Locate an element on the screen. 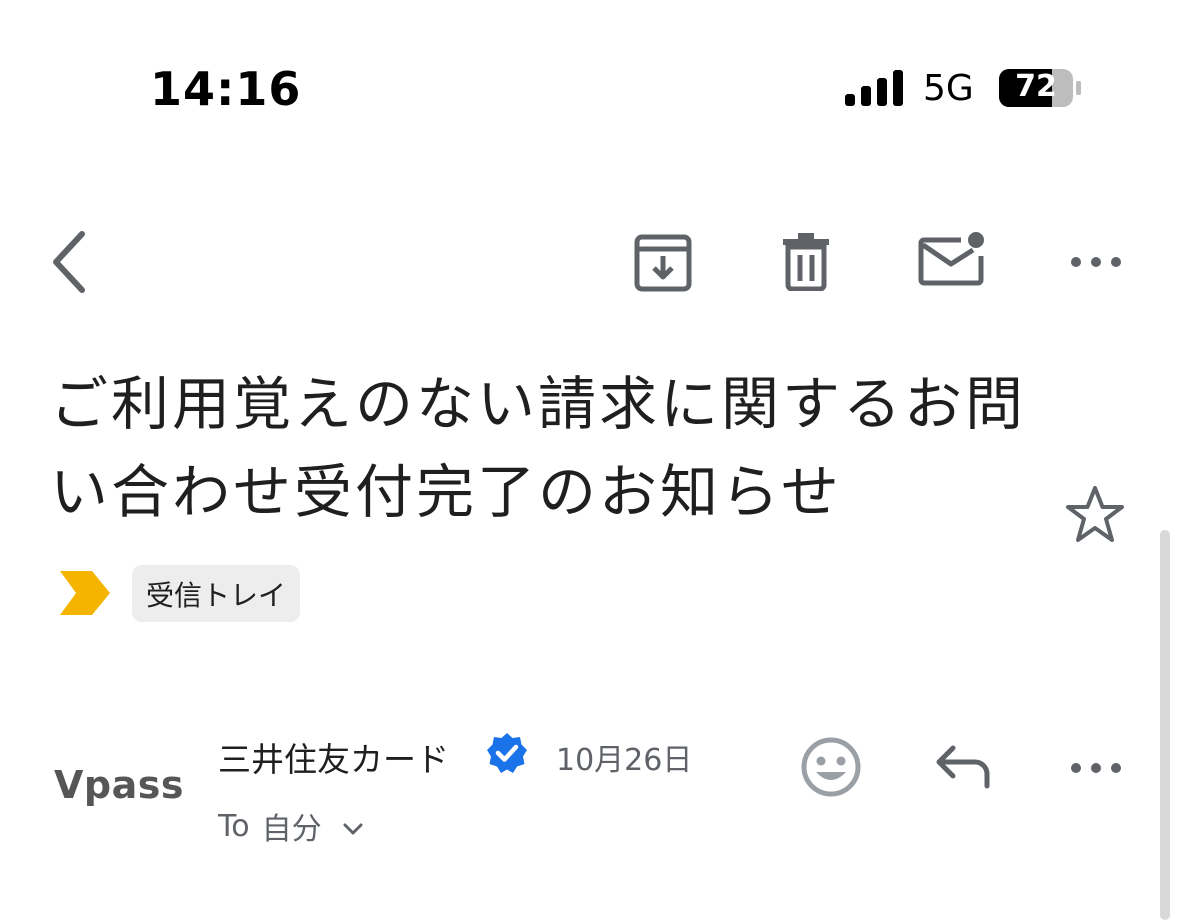 This screenshot has height=920, width=1179. importance-marker-icon is located at coordinates (85, 593).